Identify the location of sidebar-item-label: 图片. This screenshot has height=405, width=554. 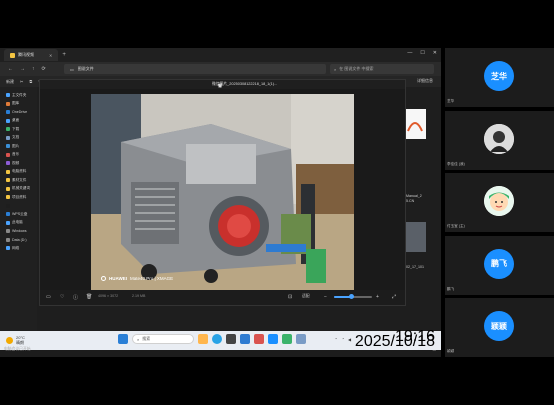
(16, 145).